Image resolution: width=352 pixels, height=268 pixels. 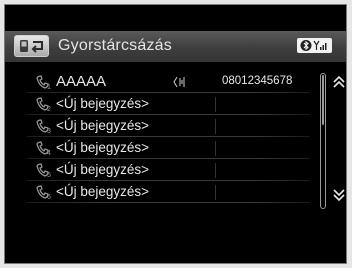 I want to click on row-divider, so click(x=168, y=202).